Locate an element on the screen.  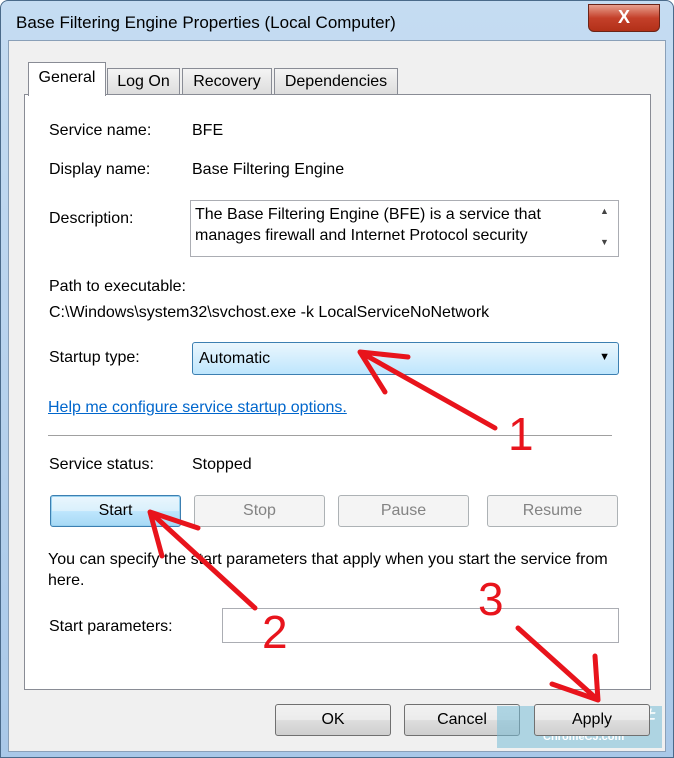
startup-type-value: Automatic is located at coordinates (235, 358).